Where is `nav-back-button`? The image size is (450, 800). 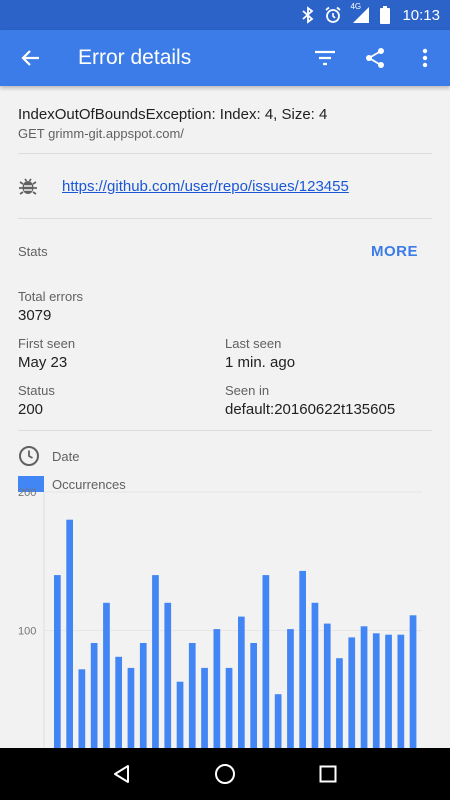 nav-back-button is located at coordinates (122, 774).